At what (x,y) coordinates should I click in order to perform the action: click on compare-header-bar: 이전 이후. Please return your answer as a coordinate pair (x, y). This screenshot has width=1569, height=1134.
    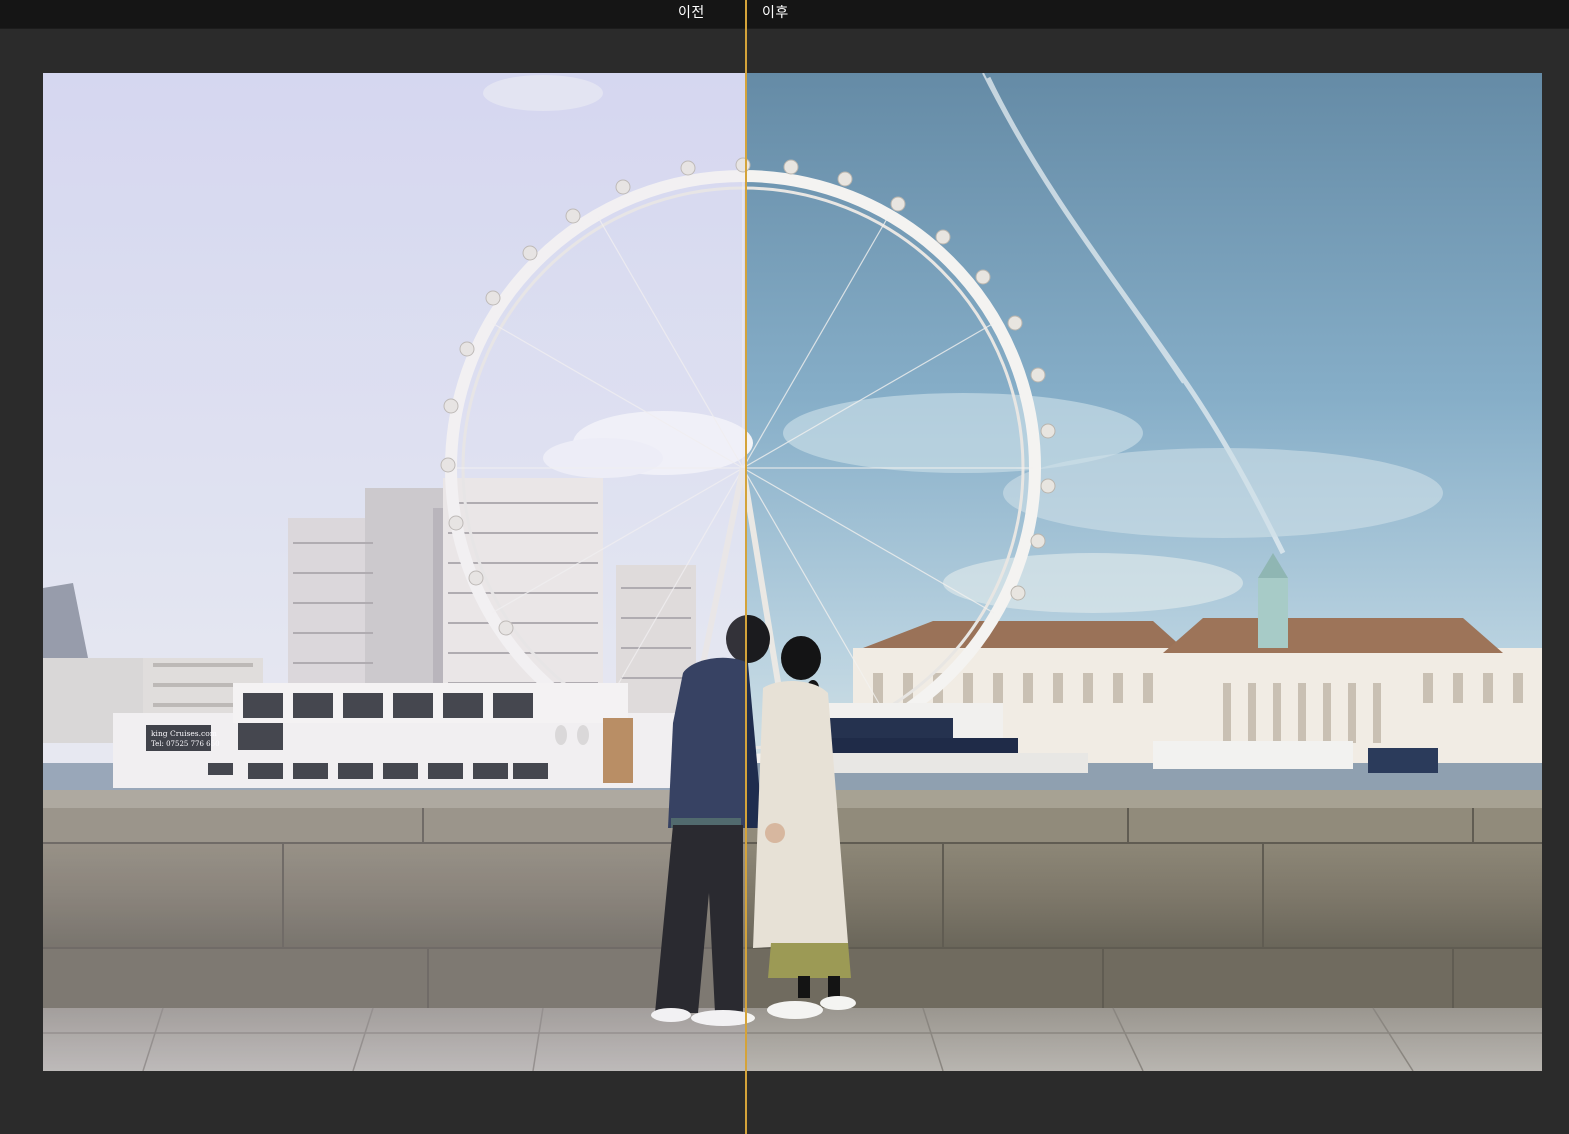
    Looking at the image, I should click on (784, 14).